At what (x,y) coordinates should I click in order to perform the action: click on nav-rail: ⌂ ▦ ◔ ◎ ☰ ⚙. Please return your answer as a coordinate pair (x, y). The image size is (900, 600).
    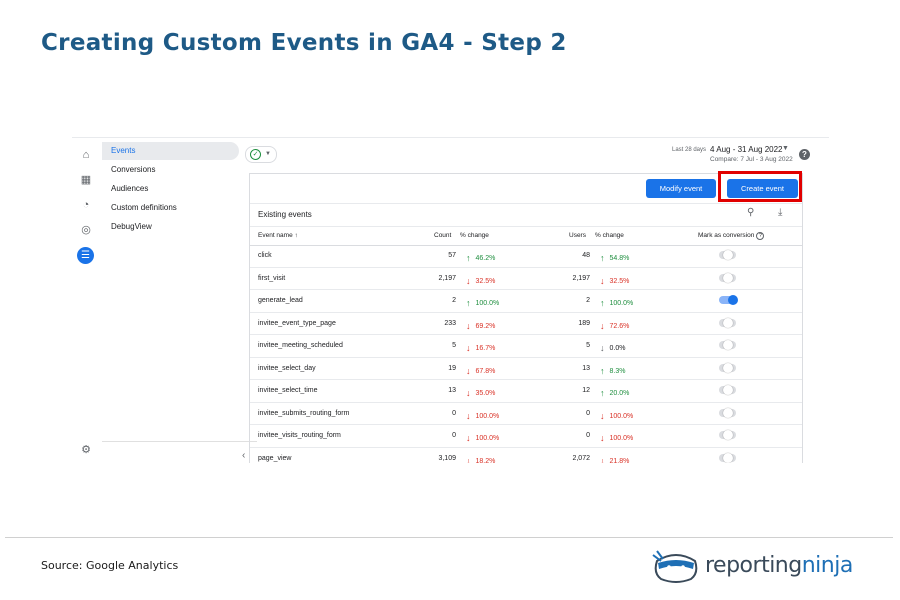
    Looking at the image, I should click on (86, 300).